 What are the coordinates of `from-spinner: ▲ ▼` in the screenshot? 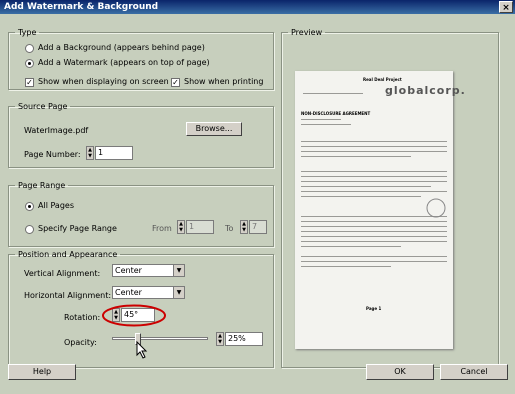 It's located at (181, 227).